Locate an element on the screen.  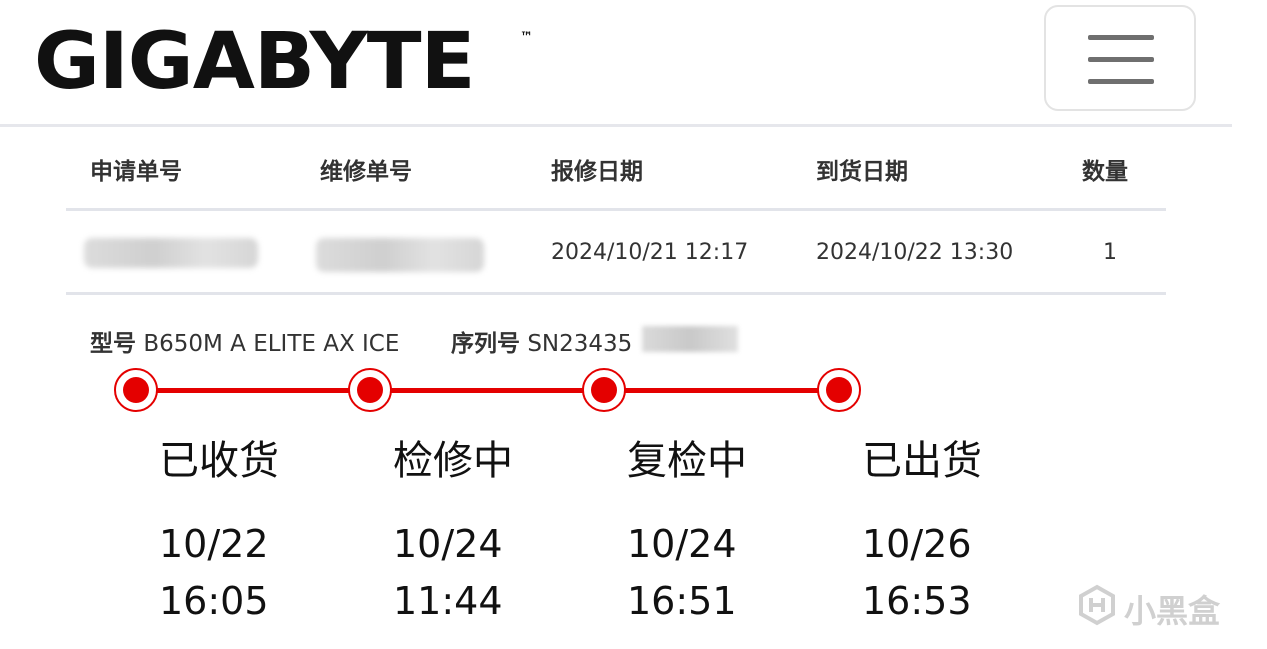
hamburger-menu-button is located at coordinates (1120, 58).